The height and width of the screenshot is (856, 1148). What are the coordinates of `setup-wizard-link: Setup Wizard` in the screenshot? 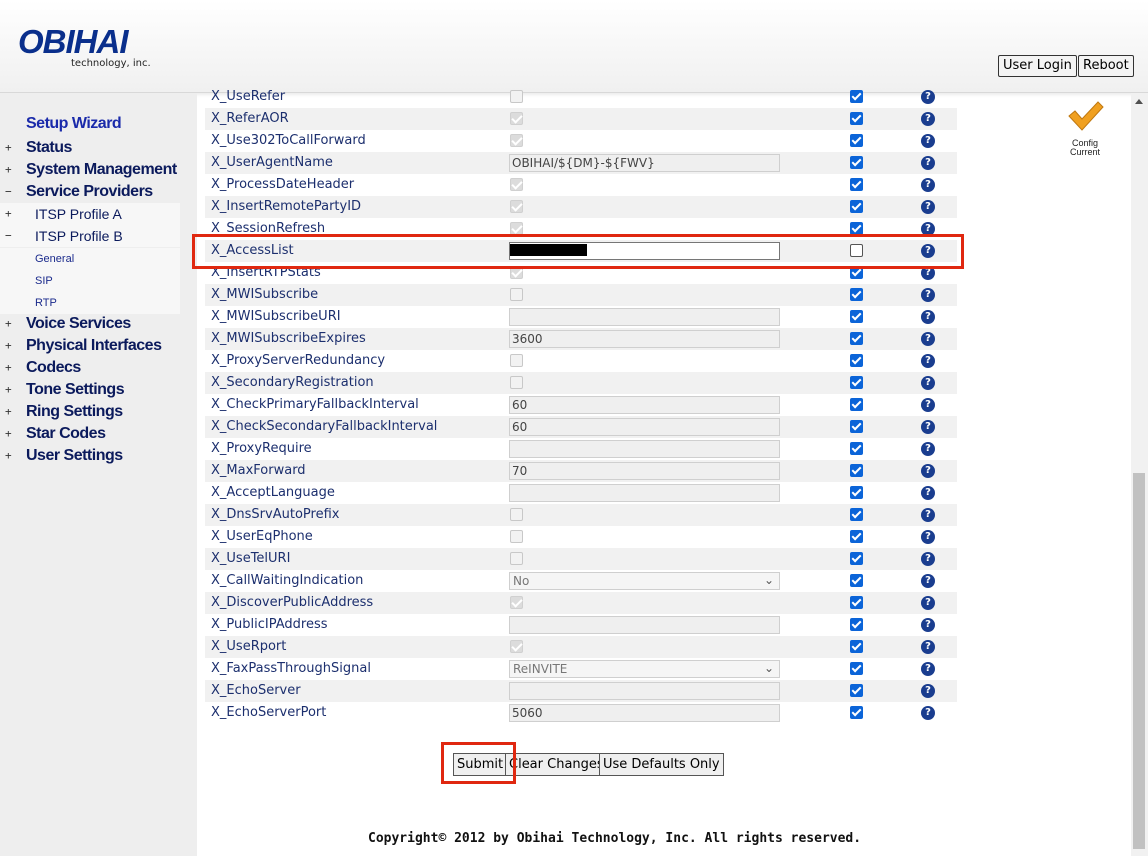 It's located at (74, 124).